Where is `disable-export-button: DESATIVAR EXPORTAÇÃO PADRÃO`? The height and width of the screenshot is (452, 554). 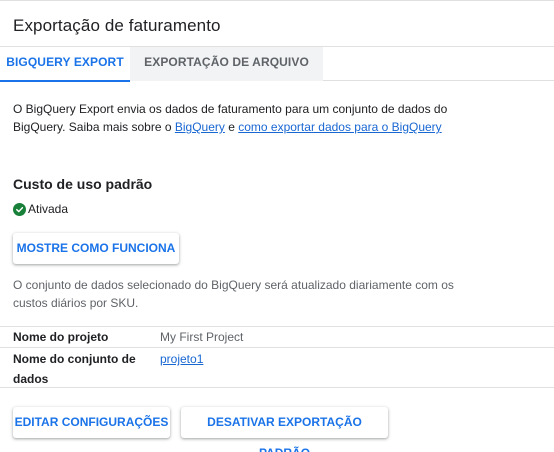 disable-export-button: DESATIVAR EXPORTAÇÃO PADRÃO is located at coordinates (284, 429).